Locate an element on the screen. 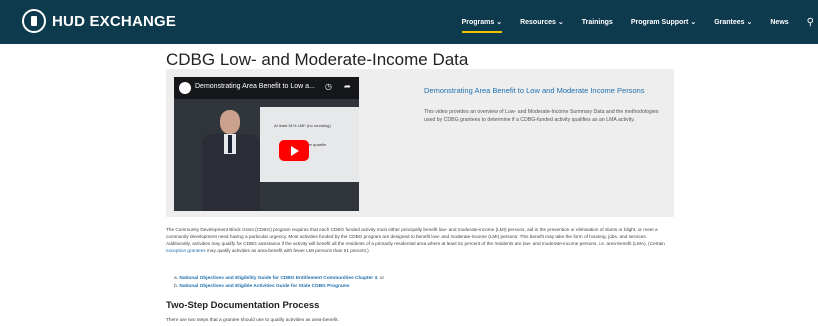  watch-later-icon: ◷ is located at coordinates (328, 86).